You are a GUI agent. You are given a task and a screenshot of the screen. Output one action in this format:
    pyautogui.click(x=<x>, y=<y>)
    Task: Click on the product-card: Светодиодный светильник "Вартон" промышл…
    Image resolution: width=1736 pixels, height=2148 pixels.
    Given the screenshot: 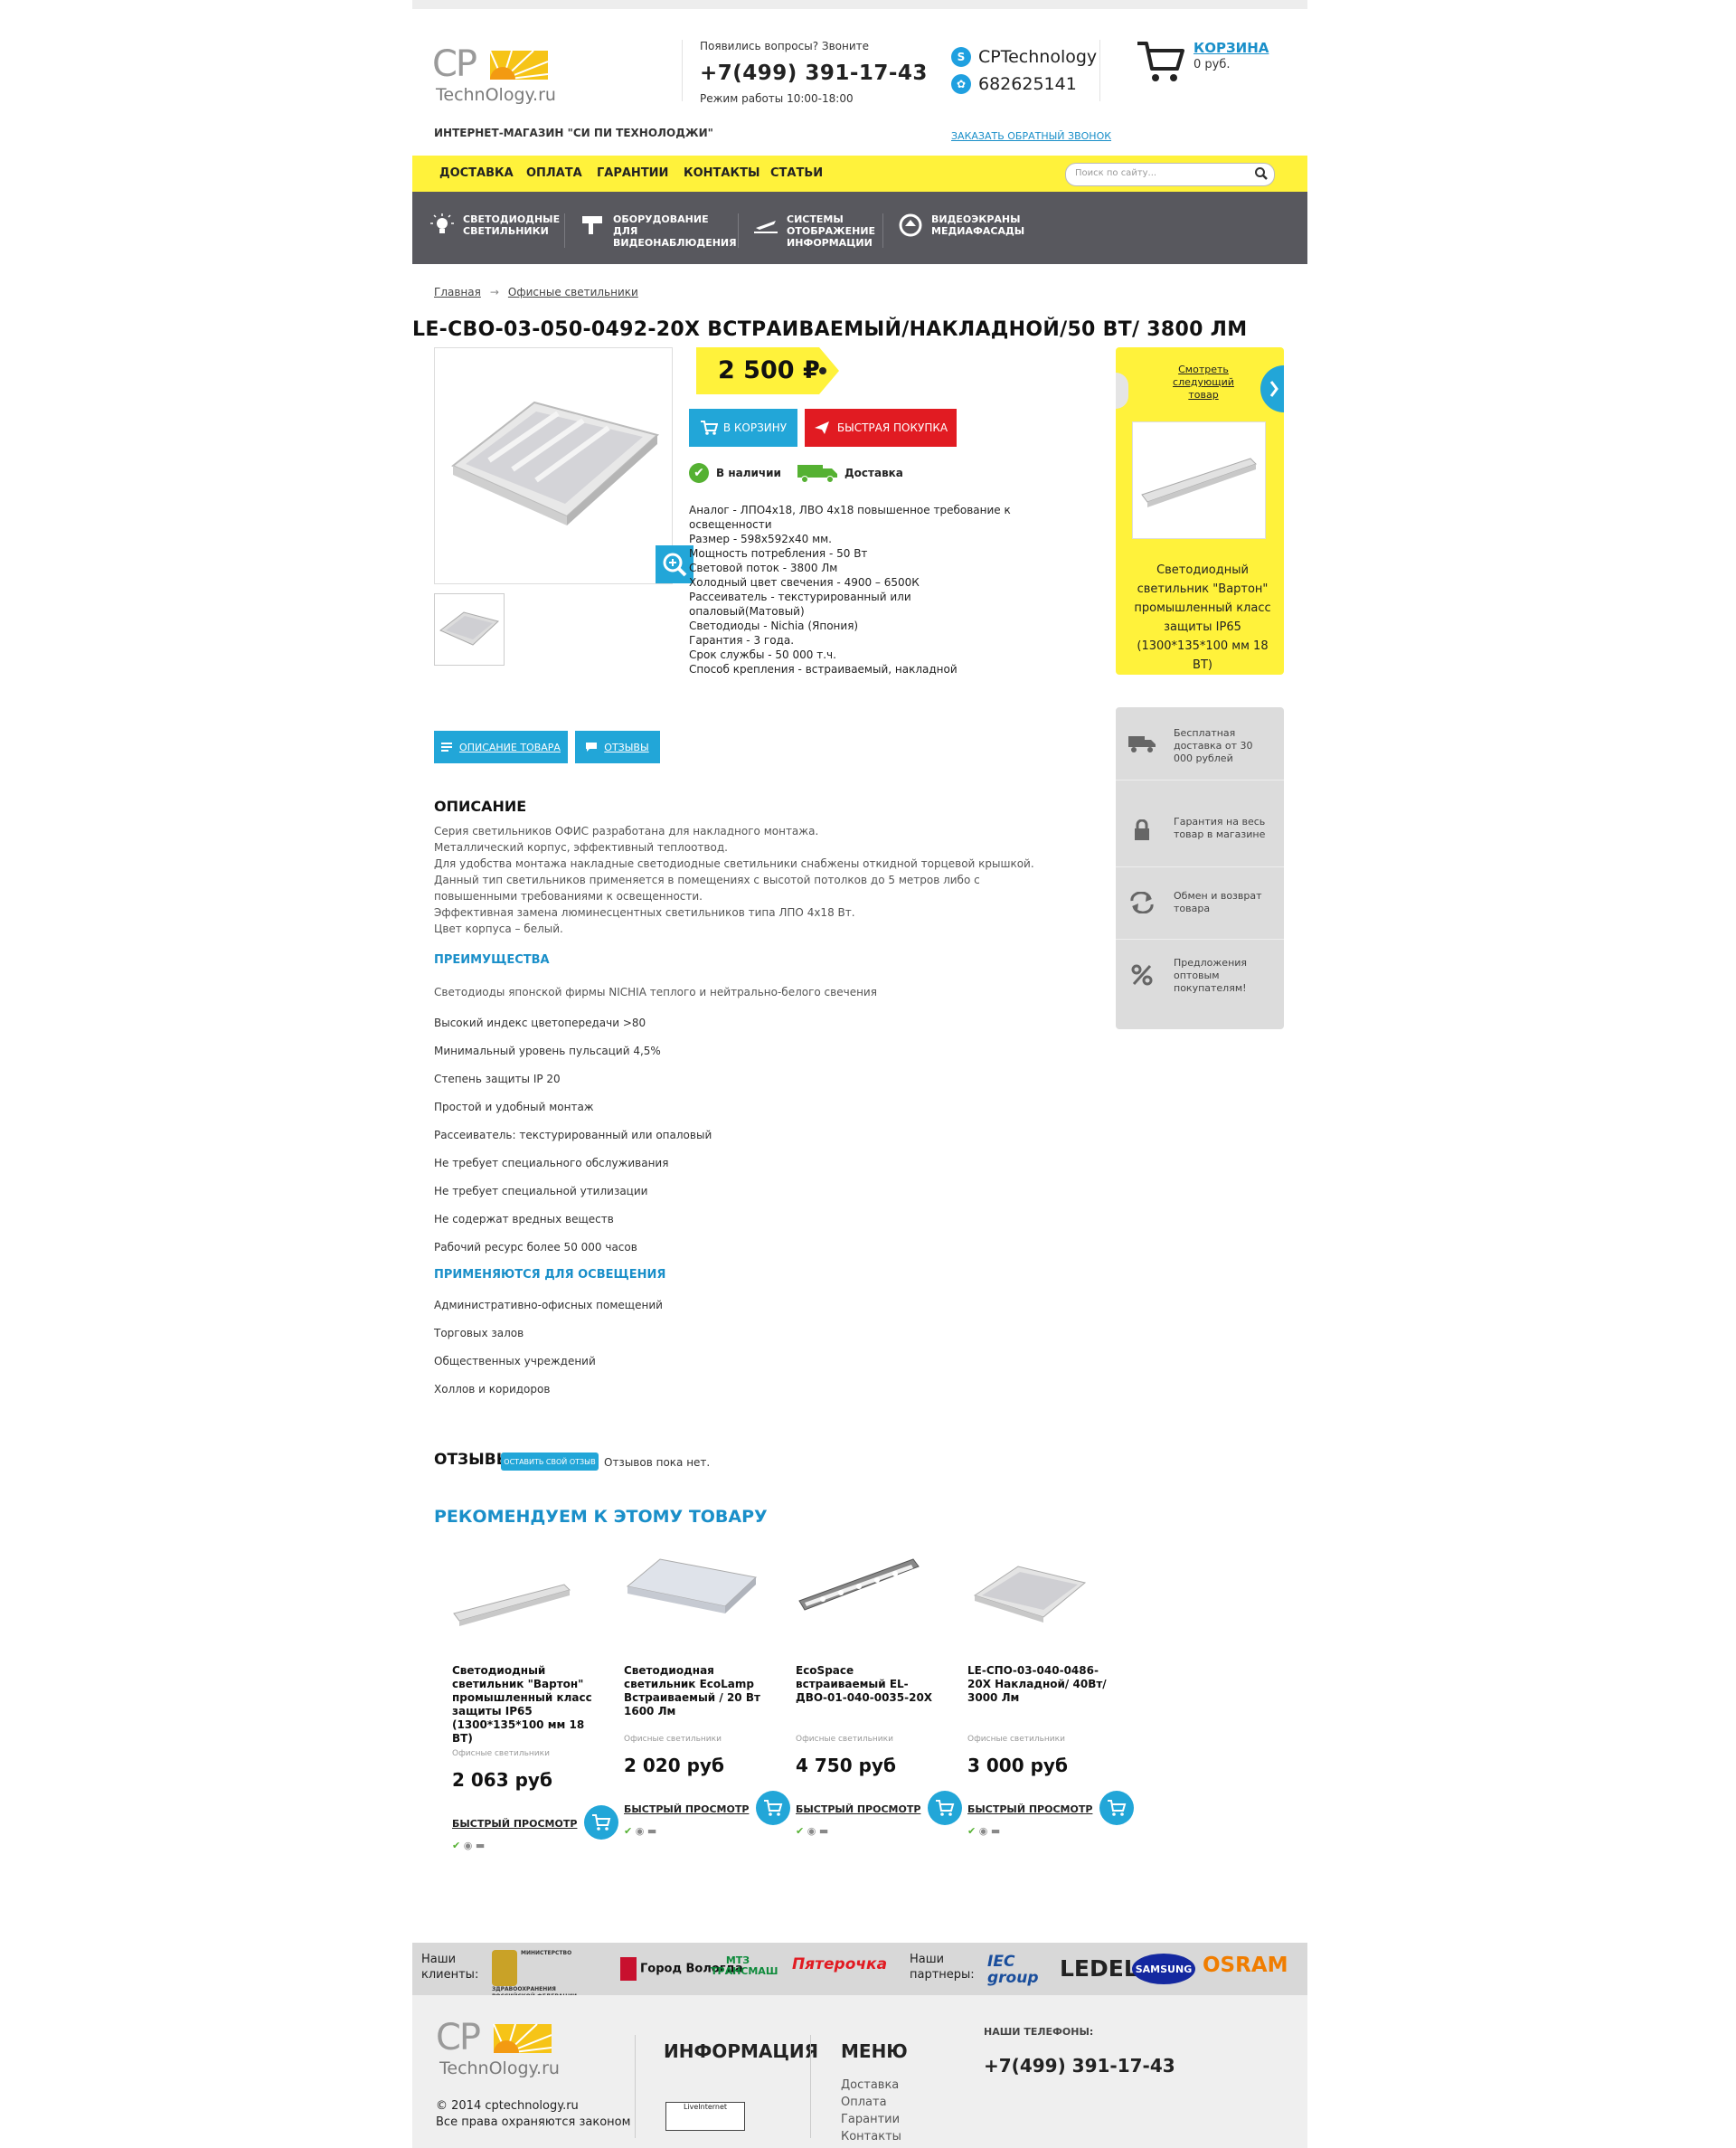 What is the action you would take?
    pyautogui.click(x=535, y=1704)
    